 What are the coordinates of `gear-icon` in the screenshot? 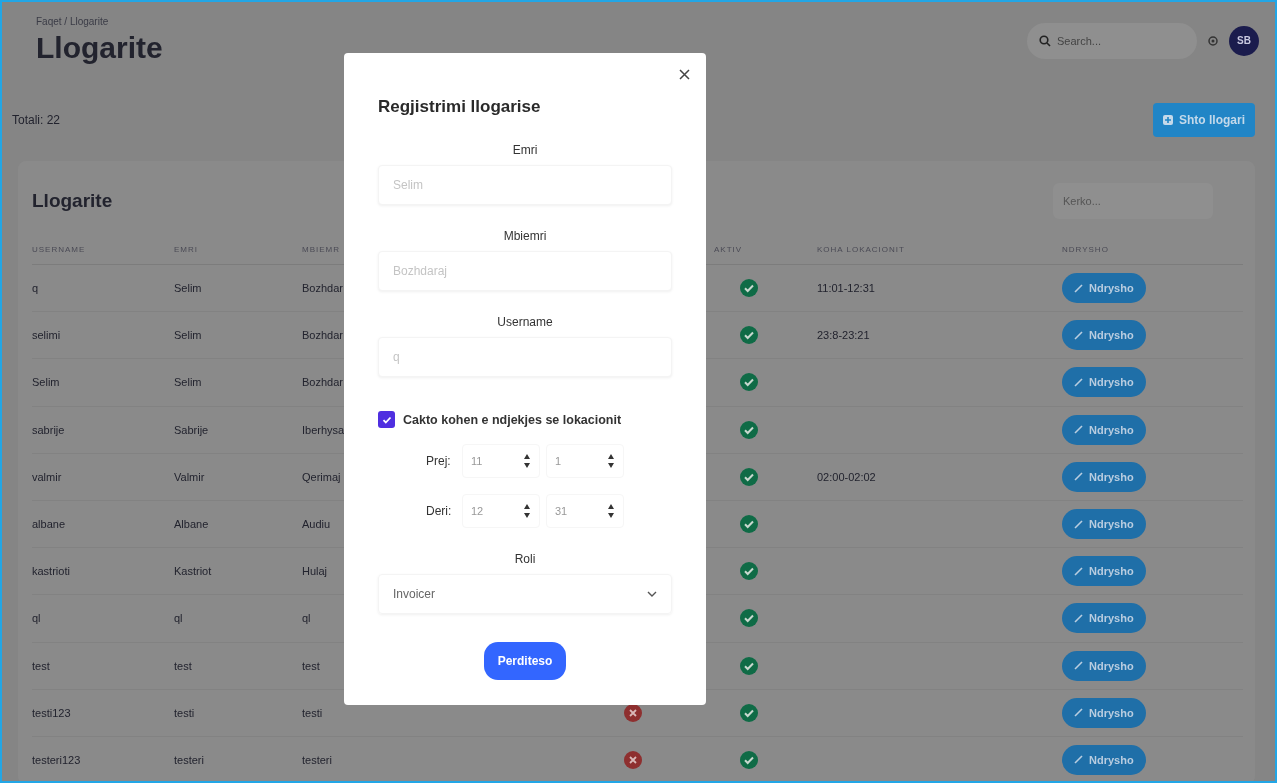 It's located at (1213, 40).